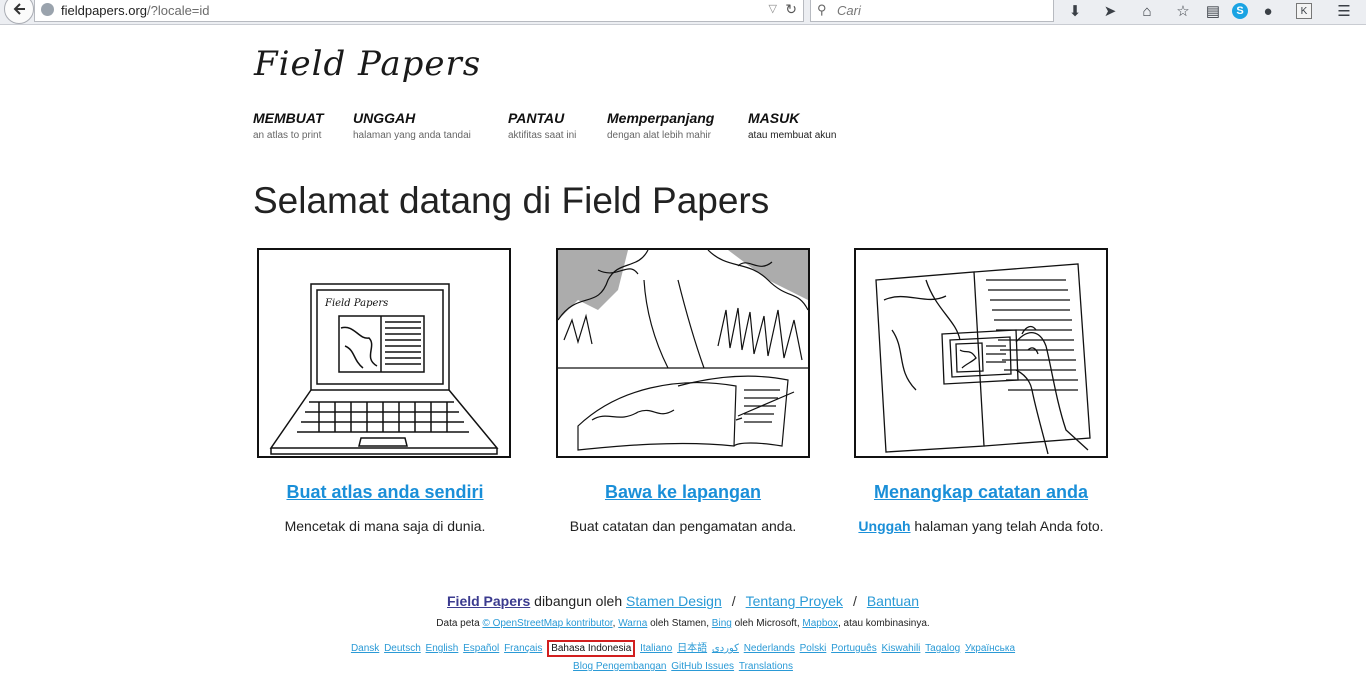  Describe the element at coordinates (656, 648) in the screenshot. I see `language-link-italiano: Italiano` at that location.